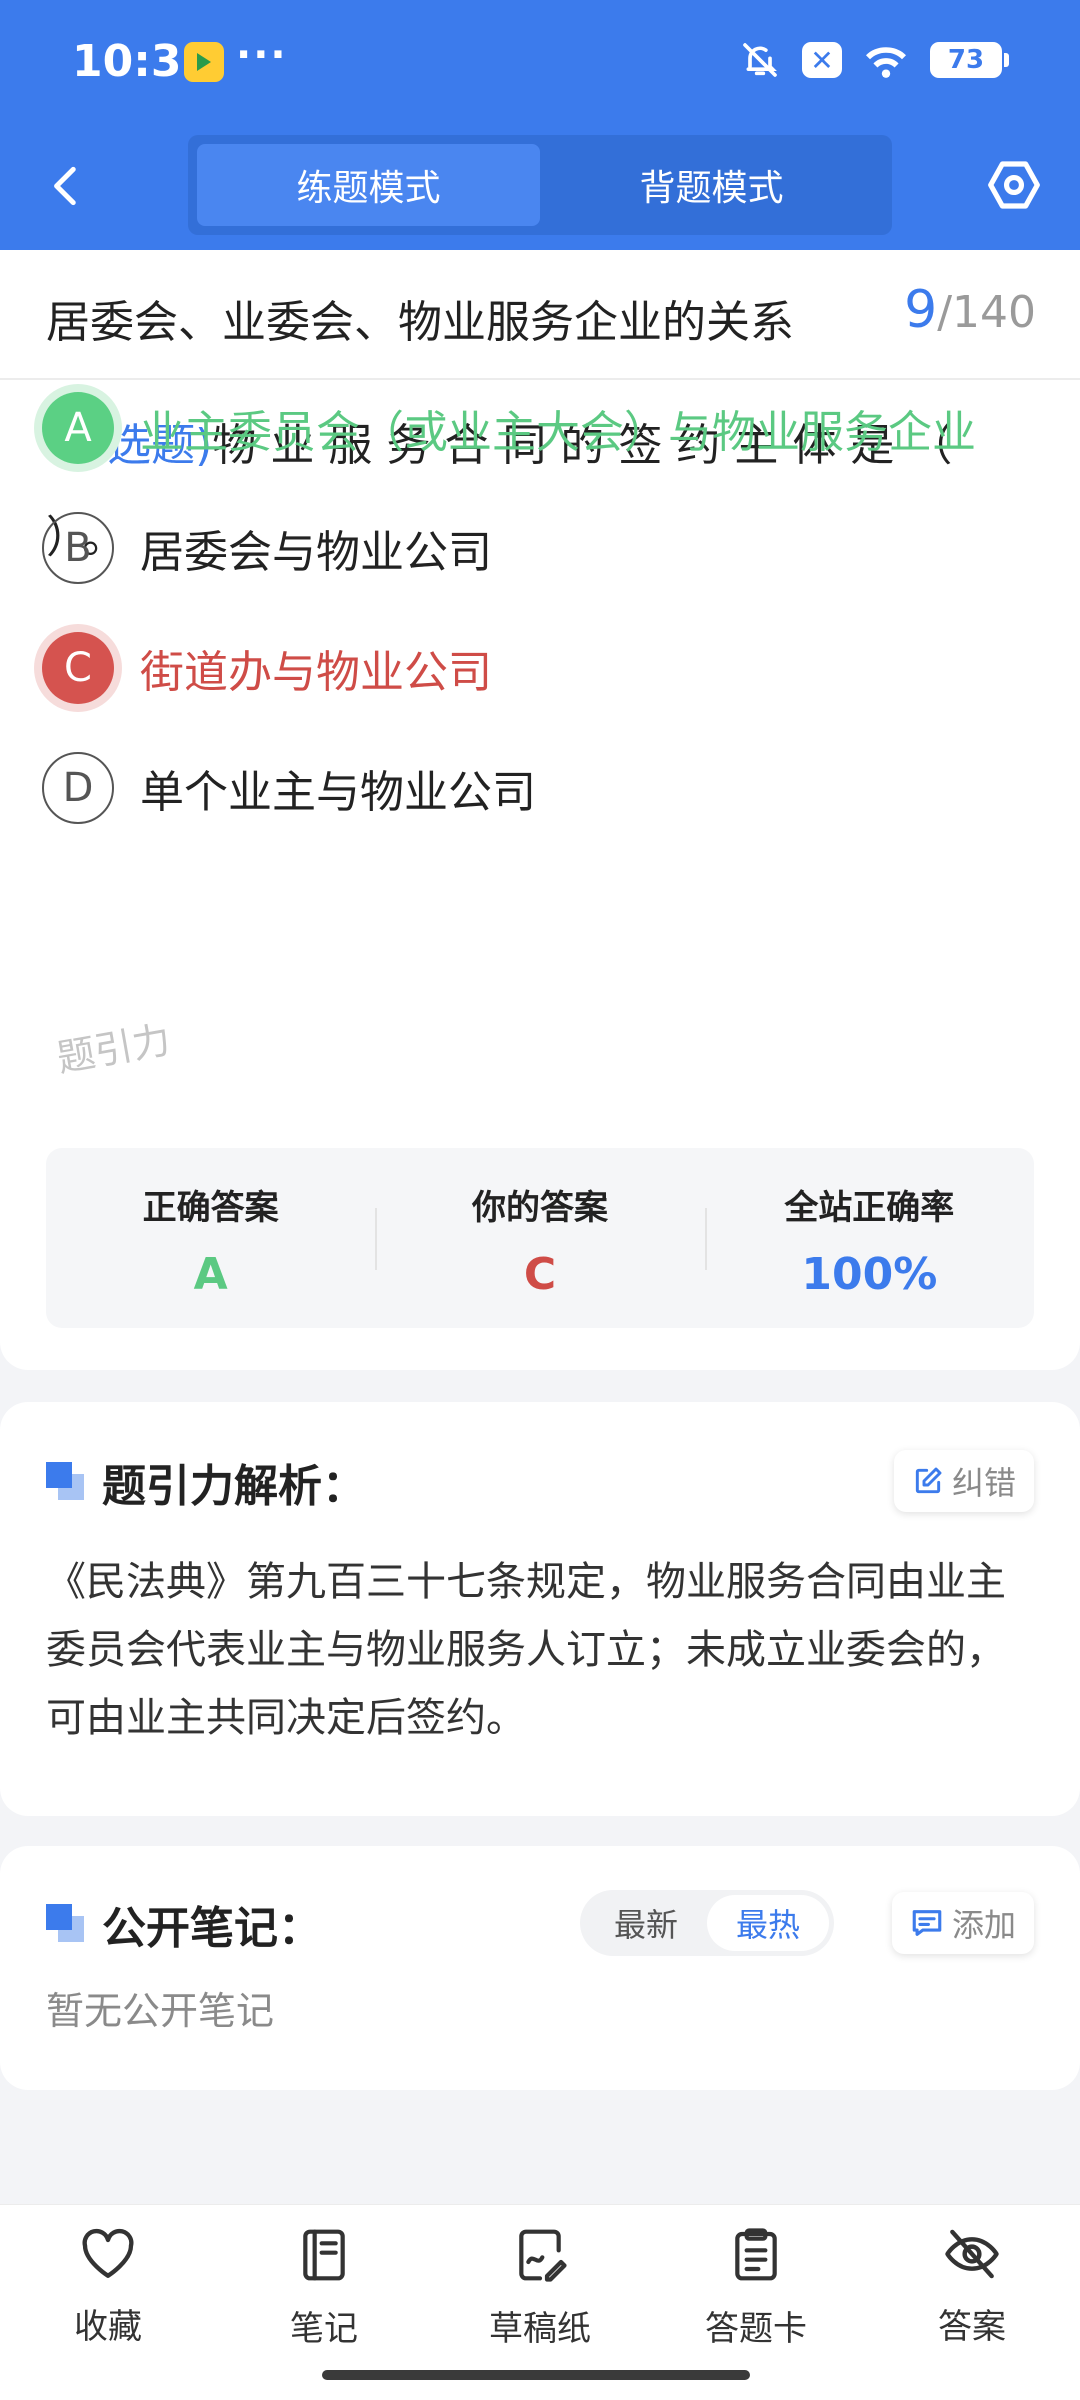  What do you see at coordinates (972, 2327) in the screenshot?
I see `show-answer-label: 答案` at bounding box center [972, 2327].